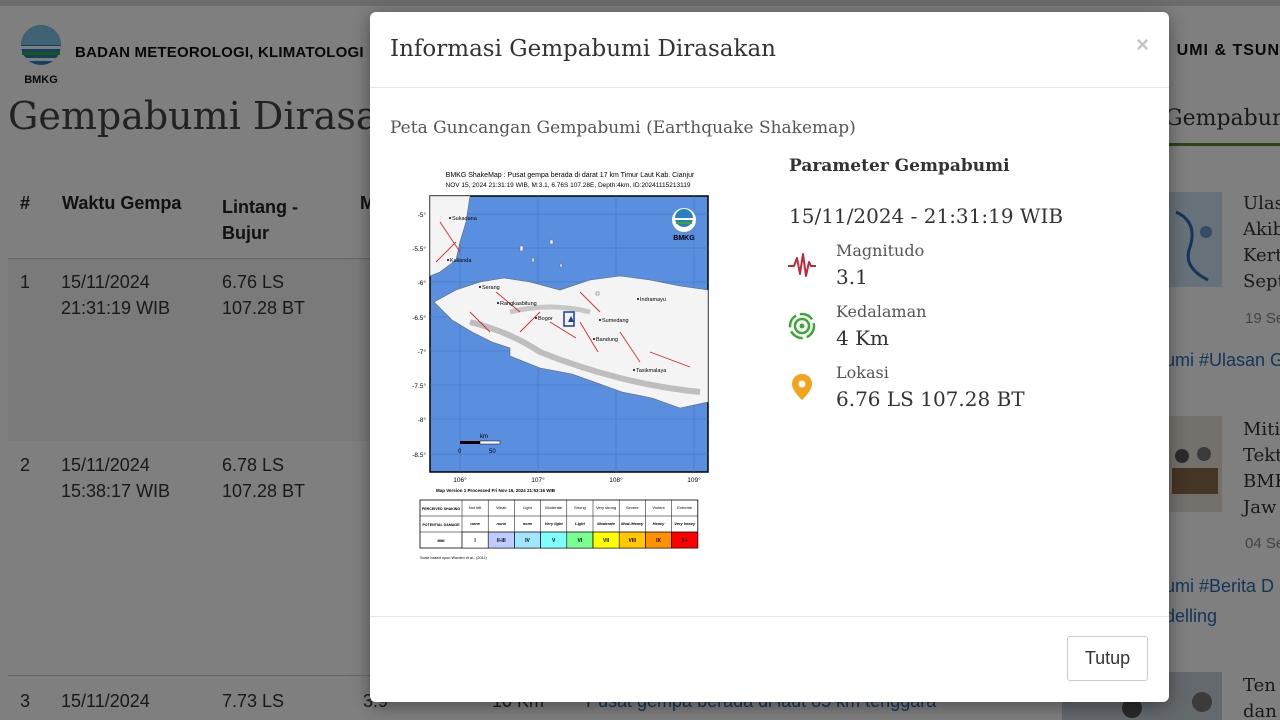  I want to click on place-label: Bandung, so click(607, 340).